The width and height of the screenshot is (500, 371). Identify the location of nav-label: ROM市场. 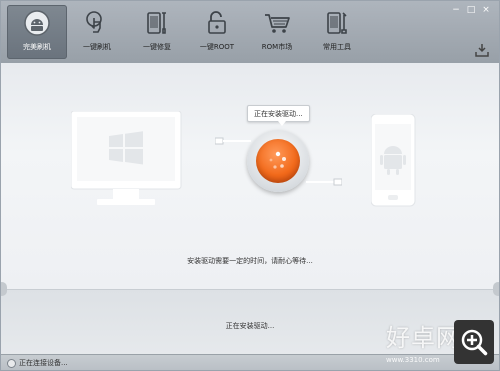
(277, 47).